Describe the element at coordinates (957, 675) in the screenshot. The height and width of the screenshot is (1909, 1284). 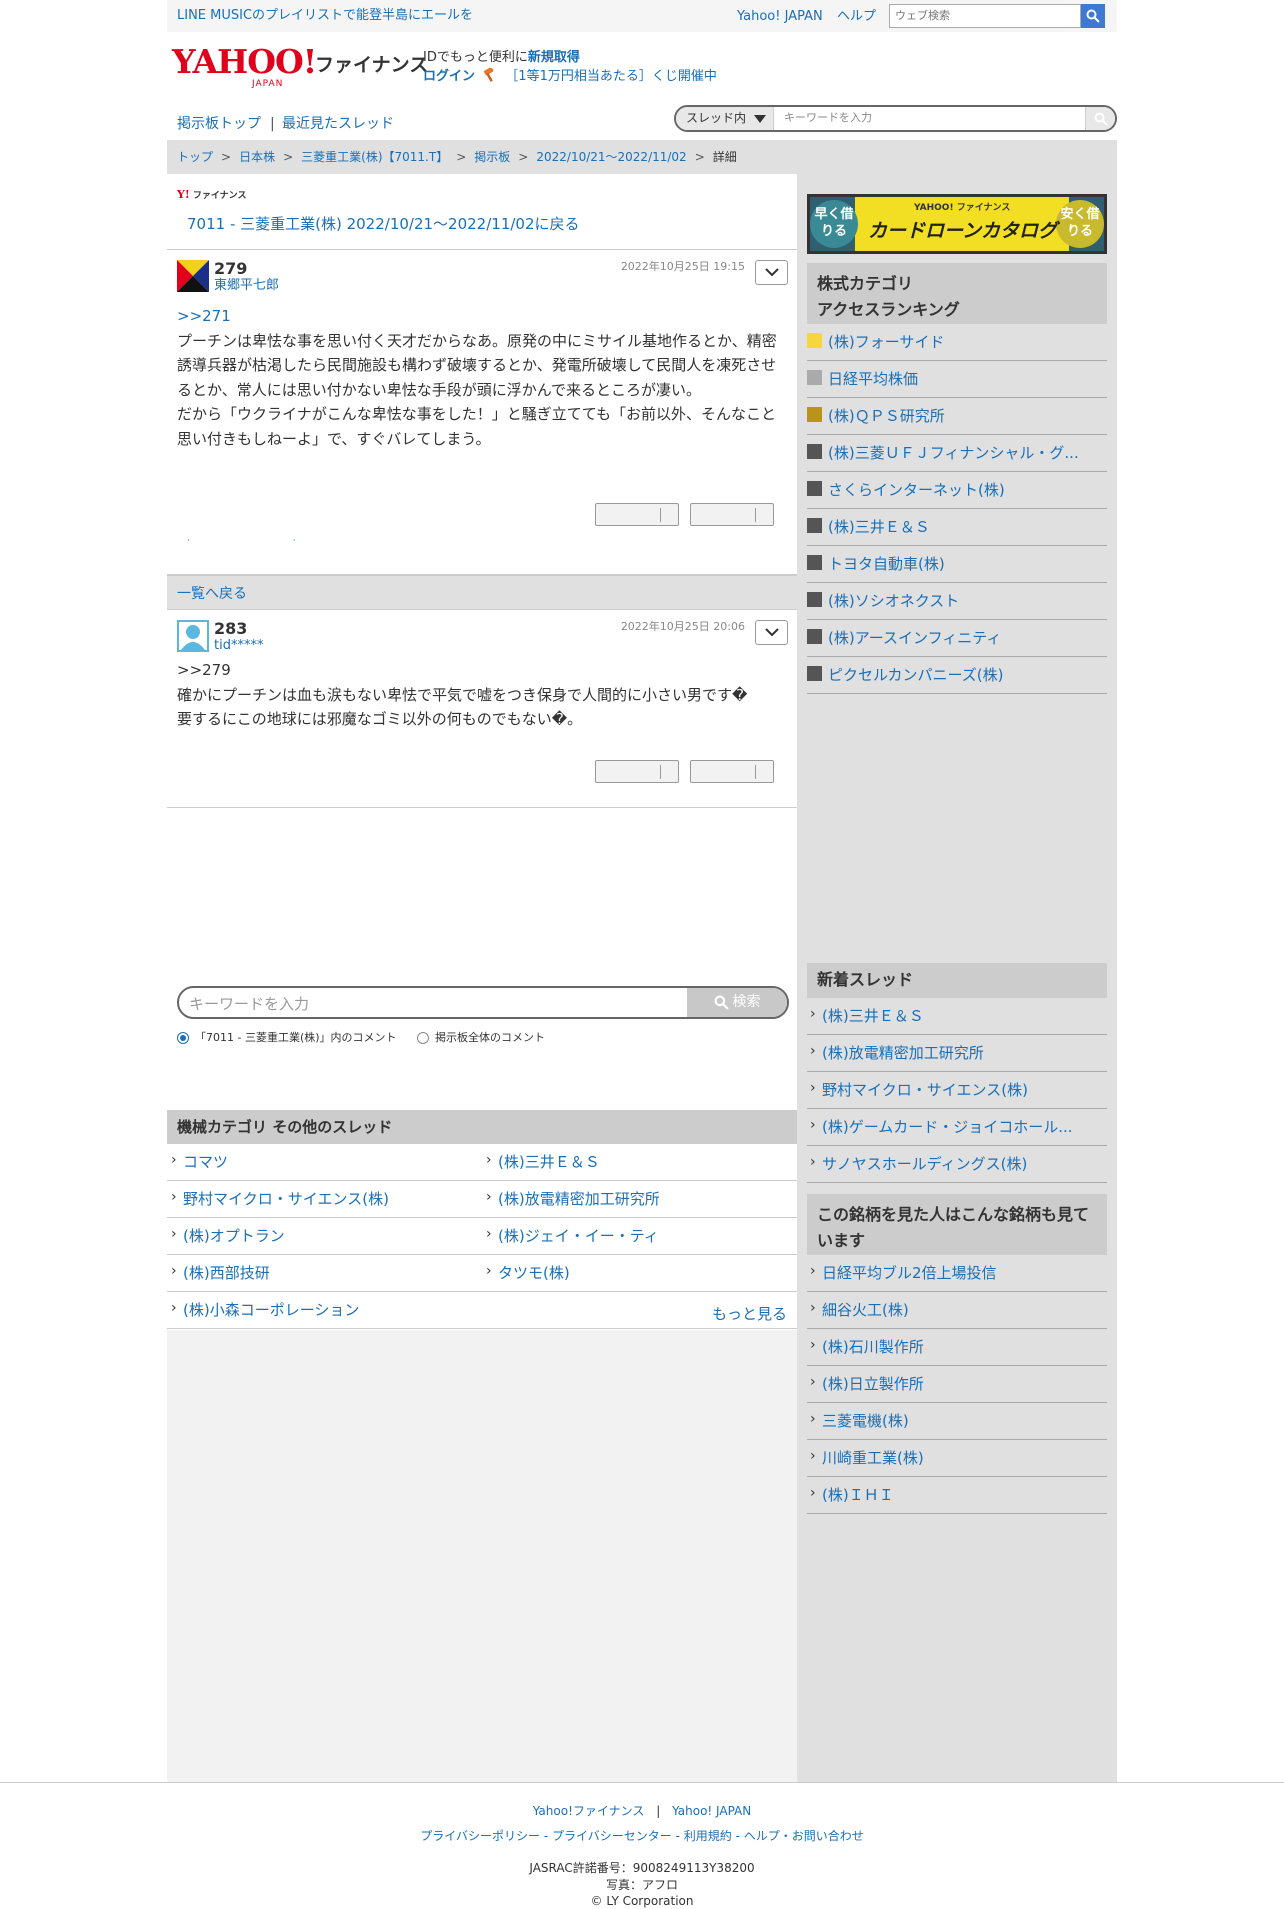
I see `ranking-item: ピクセルカンパニーズ(株)` at that location.